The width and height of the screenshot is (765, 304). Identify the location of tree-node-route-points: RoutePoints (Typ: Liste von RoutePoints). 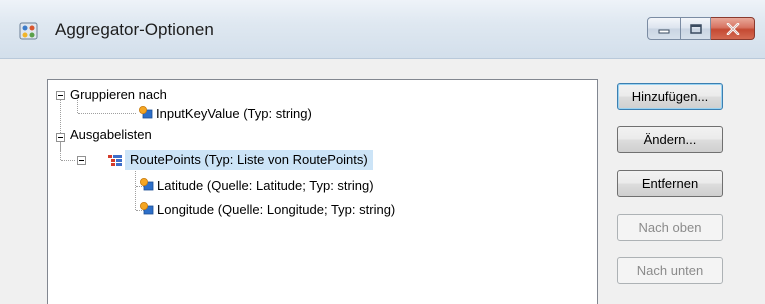
(249, 160).